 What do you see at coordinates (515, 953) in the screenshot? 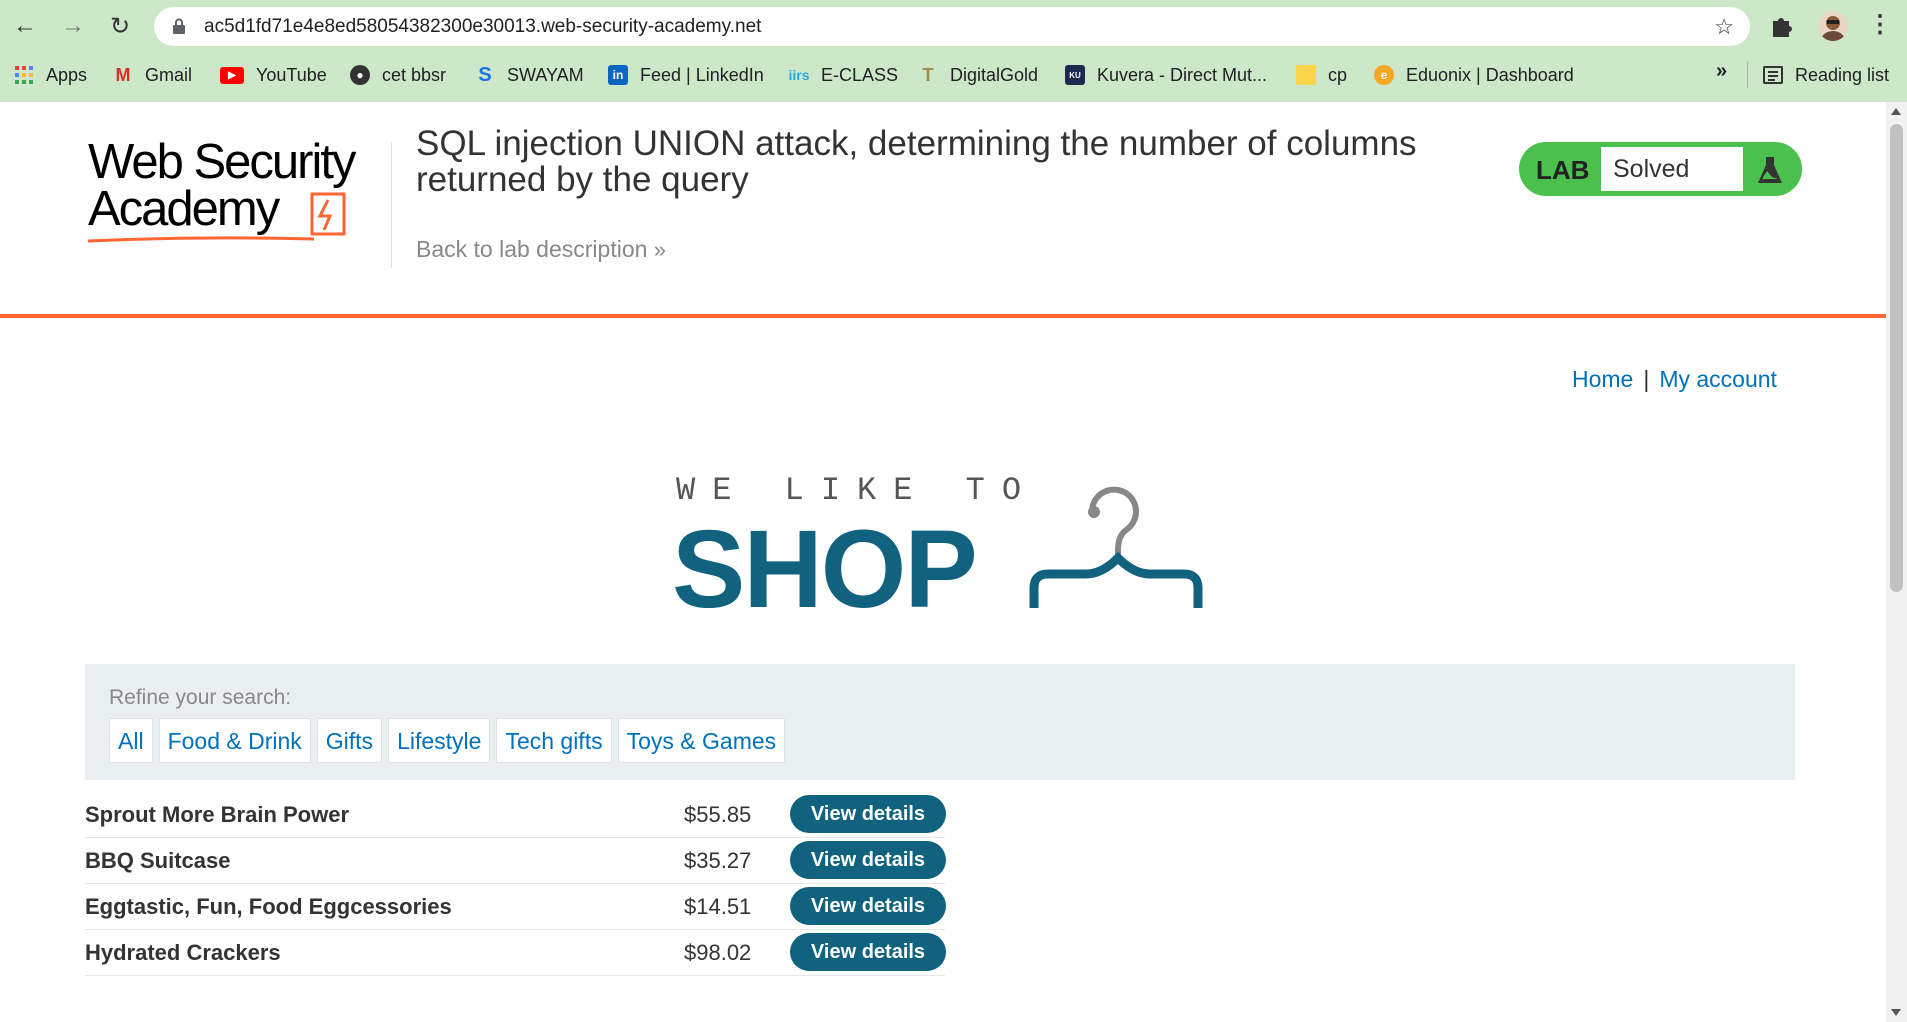
I see `product-row: Hydrated Crackers $98.02 View details` at bounding box center [515, 953].